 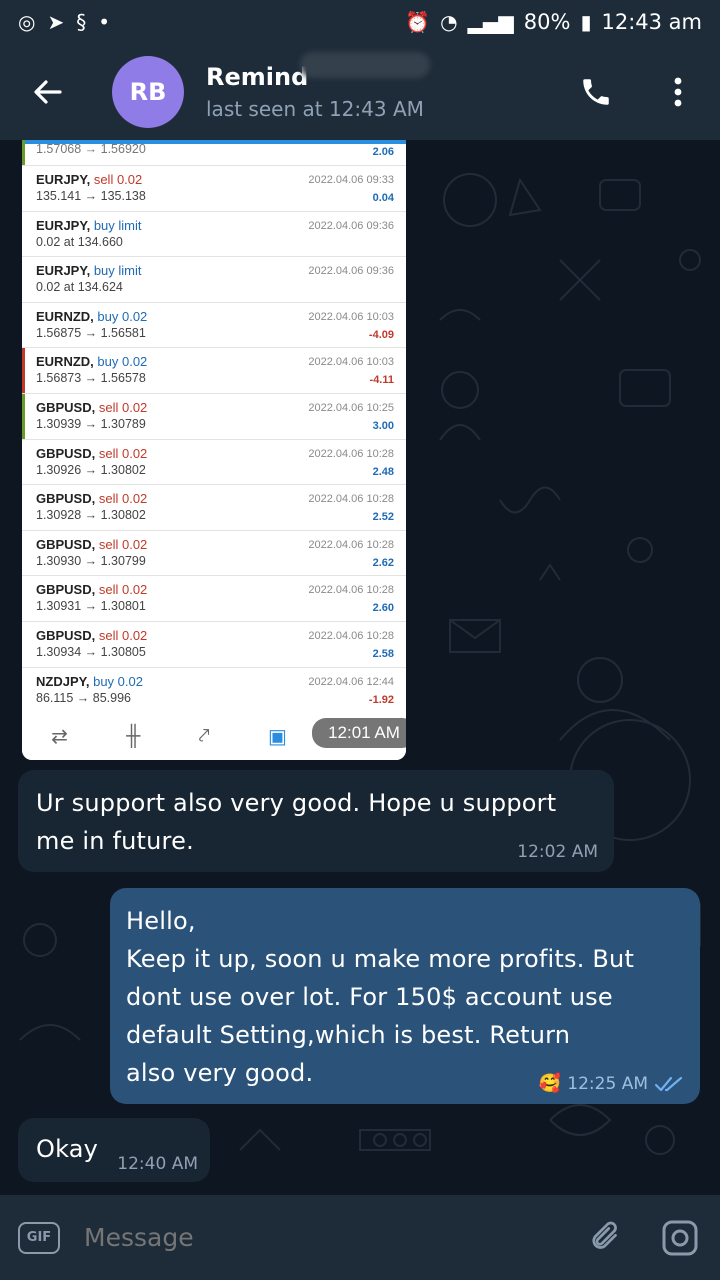 What do you see at coordinates (148, 92) in the screenshot?
I see `avatar: RB` at bounding box center [148, 92].